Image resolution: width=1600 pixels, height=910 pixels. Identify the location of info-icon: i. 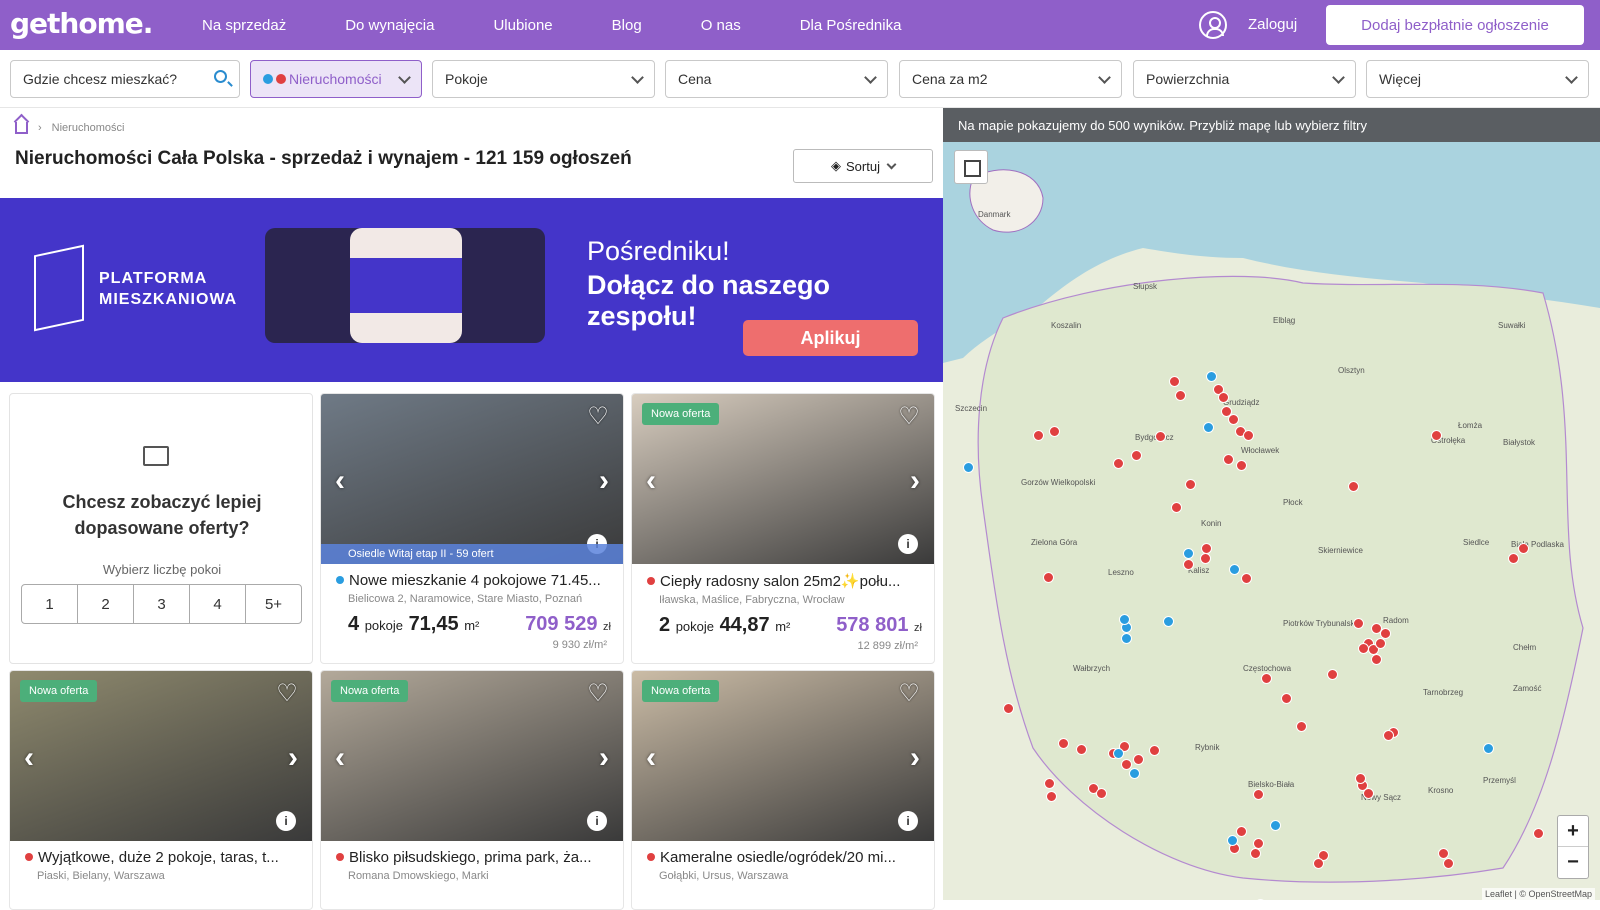
(286, 821).